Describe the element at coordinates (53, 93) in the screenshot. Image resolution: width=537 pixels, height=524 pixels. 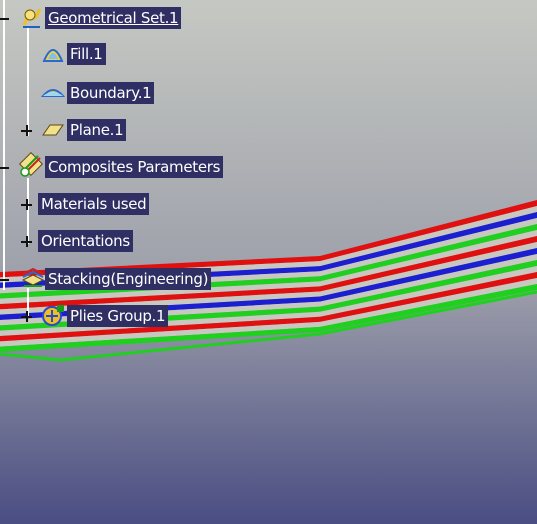
I see `boundary-curve-icon` at that location.